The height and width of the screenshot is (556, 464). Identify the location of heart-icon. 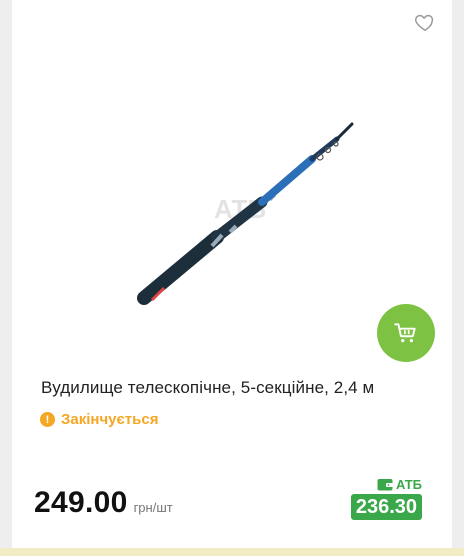
(425, 22).